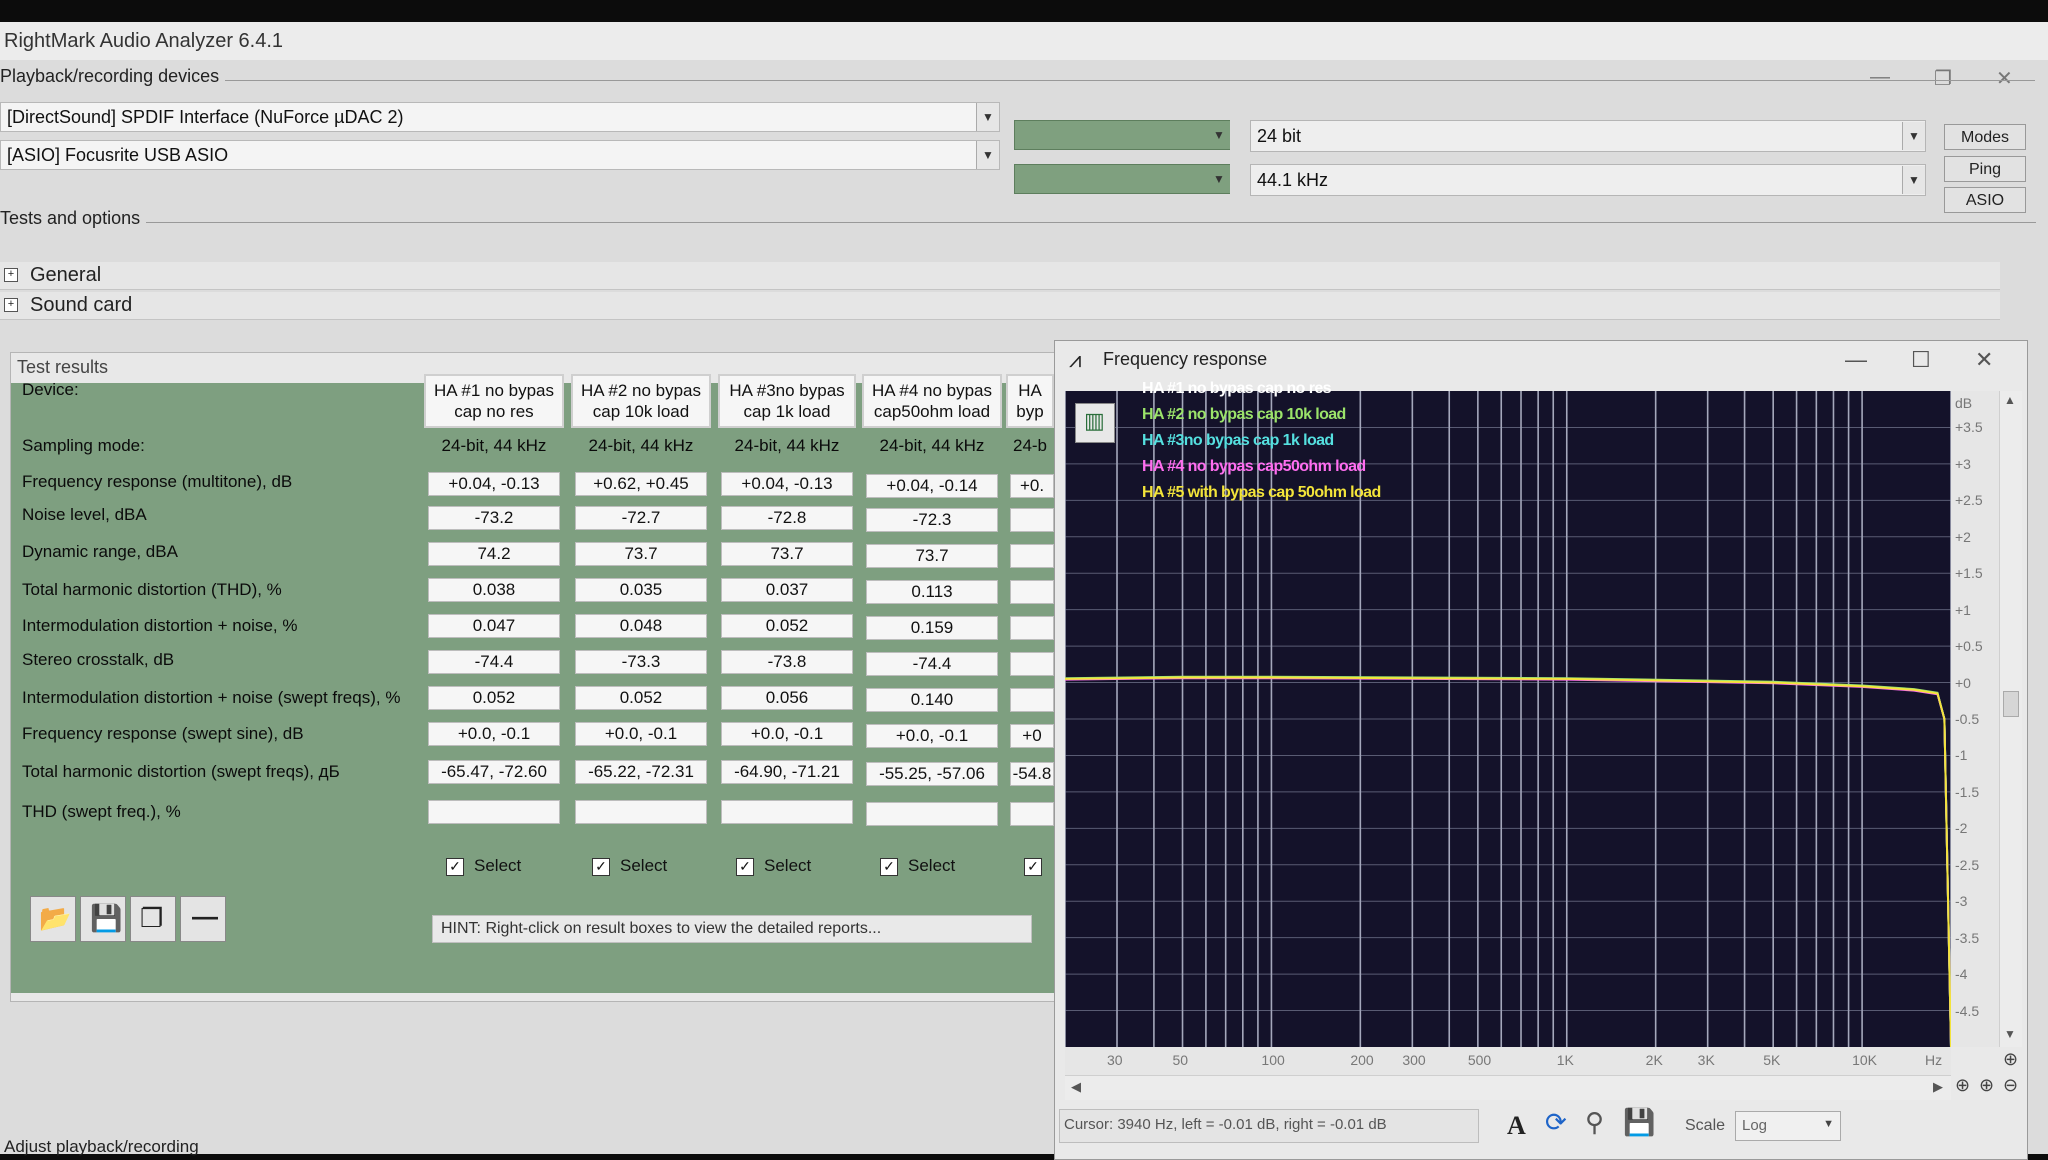 The image size is (2048, 1160). Describe the element at coordinates (494, 590) in the screenshot. I see `result-box: 0.038` at that location.